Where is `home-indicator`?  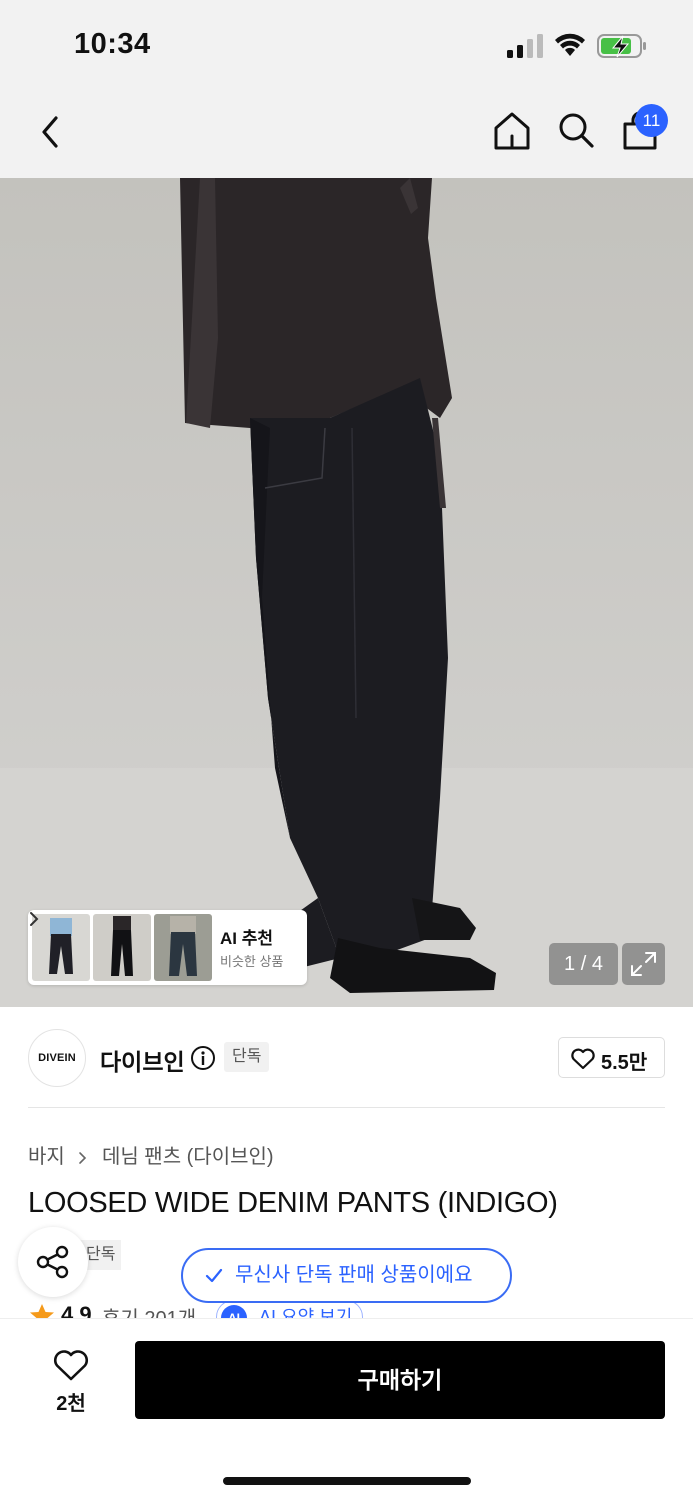
home-indicator is located at coordinates (347, 1481).